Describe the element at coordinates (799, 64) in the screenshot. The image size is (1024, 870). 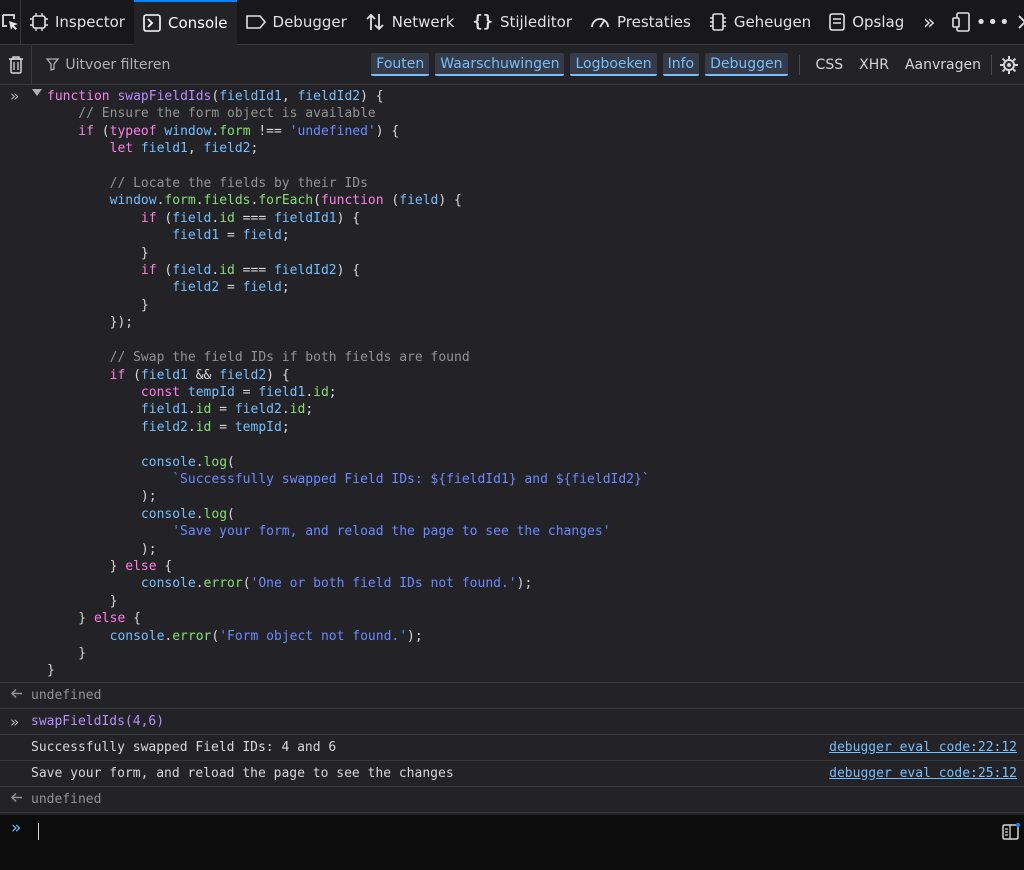
I see `toolbar-divider` at that location.